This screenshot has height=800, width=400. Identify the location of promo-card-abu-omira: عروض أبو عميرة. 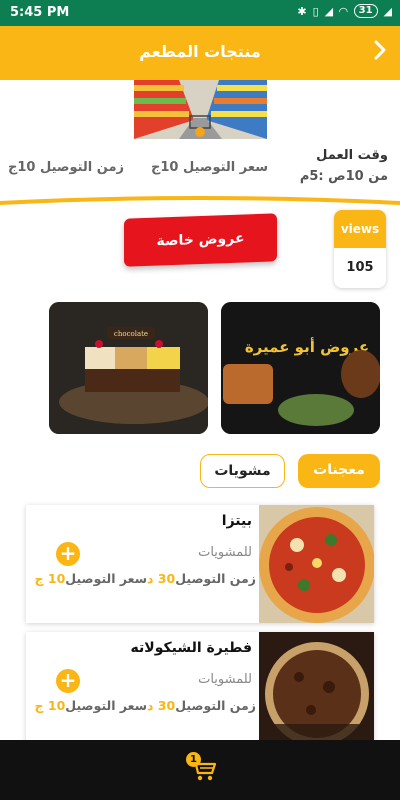
(300, 368).